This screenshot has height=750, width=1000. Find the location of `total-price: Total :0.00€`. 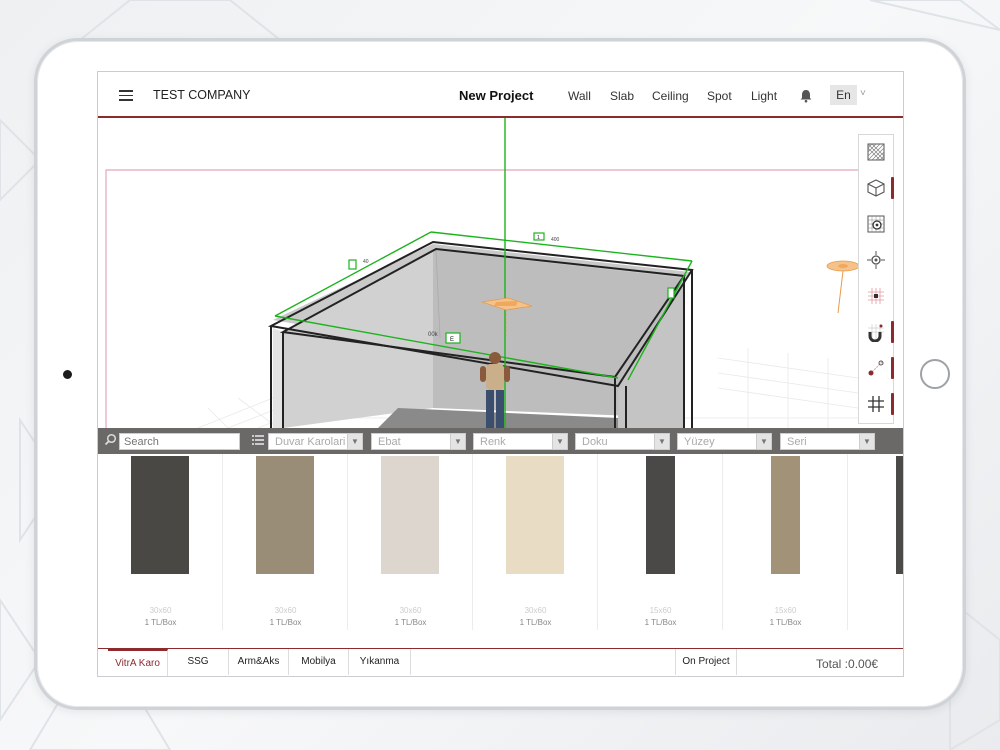

total-price: Total :0.00€ is located at coordinates (847, 664).